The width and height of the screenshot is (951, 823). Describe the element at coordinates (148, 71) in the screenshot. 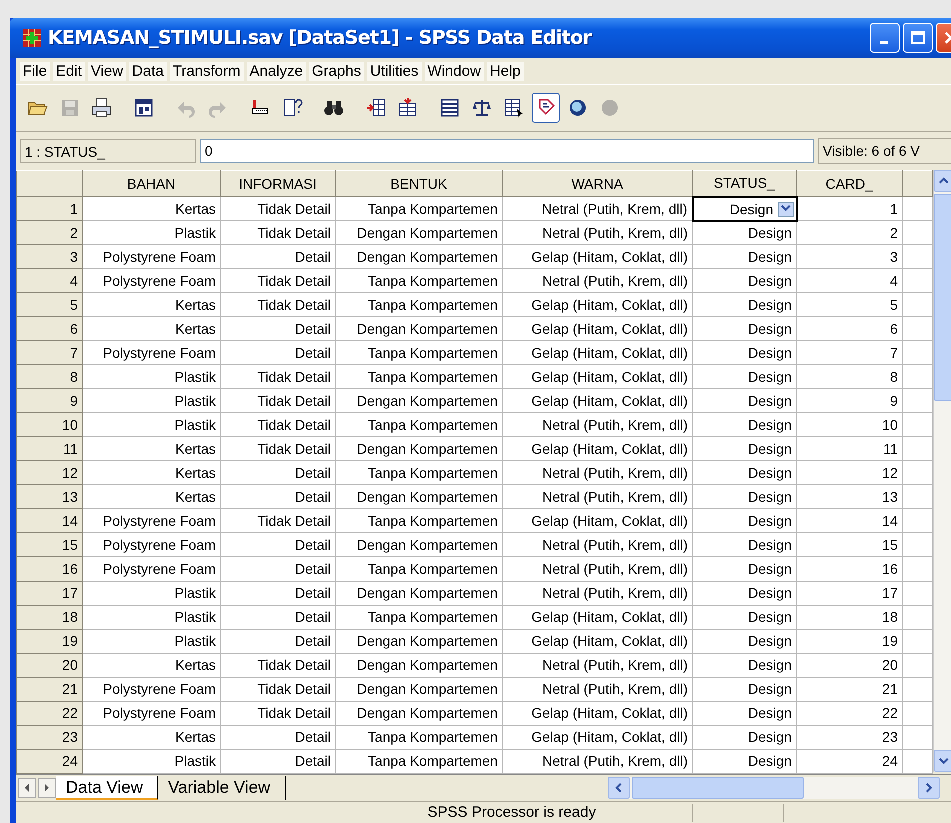

I see `menu-item: Data` at that location.